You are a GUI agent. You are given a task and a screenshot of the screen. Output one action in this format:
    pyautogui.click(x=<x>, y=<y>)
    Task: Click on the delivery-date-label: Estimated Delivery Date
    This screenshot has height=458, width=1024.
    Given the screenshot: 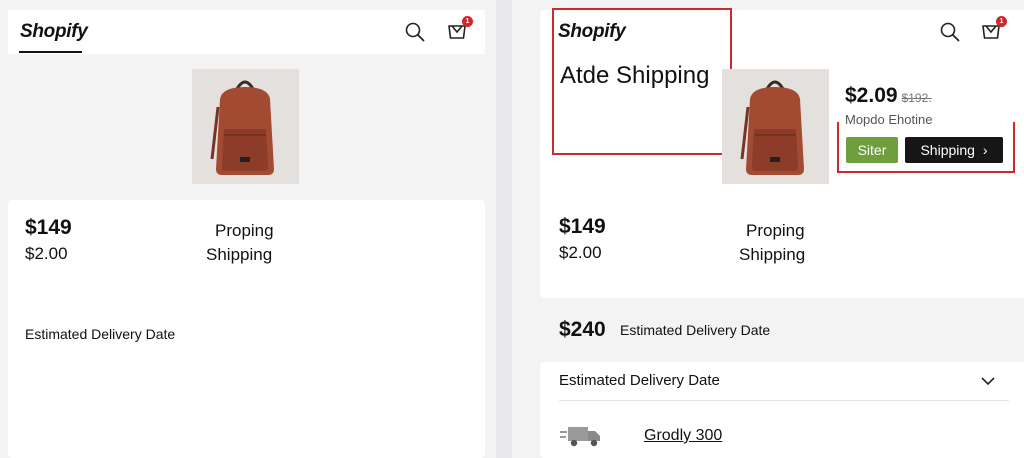 What is the action you would take?
    pyautogui.click(x=100, y=334)
    